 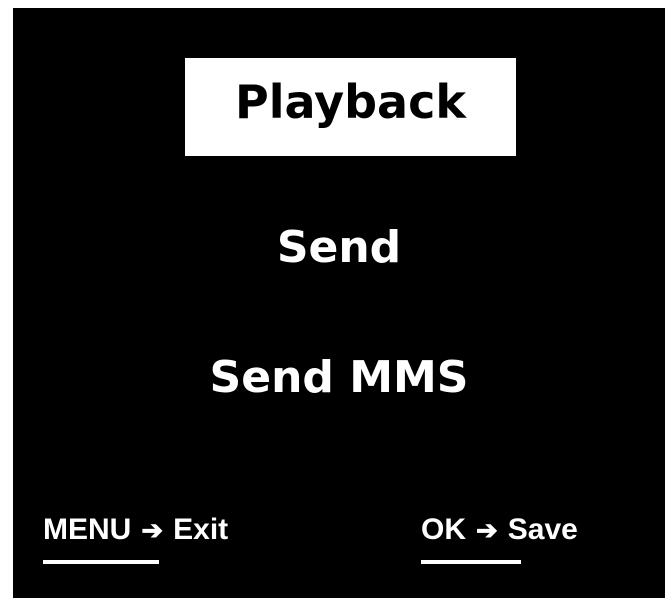 What do you see at coordinates (499, 530) in the screenshot?
I see `ok-save-hint: OK ➔ Save` at bounding box center [499, 530].